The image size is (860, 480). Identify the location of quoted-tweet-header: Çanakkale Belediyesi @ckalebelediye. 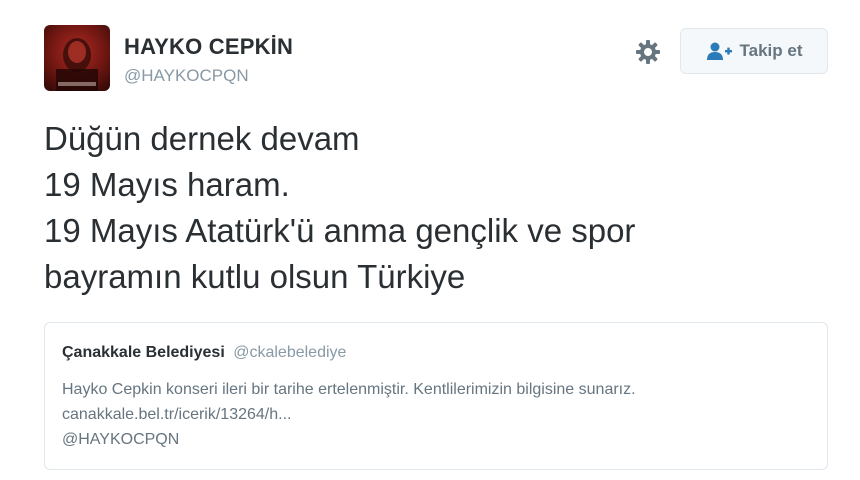
(204, 353).